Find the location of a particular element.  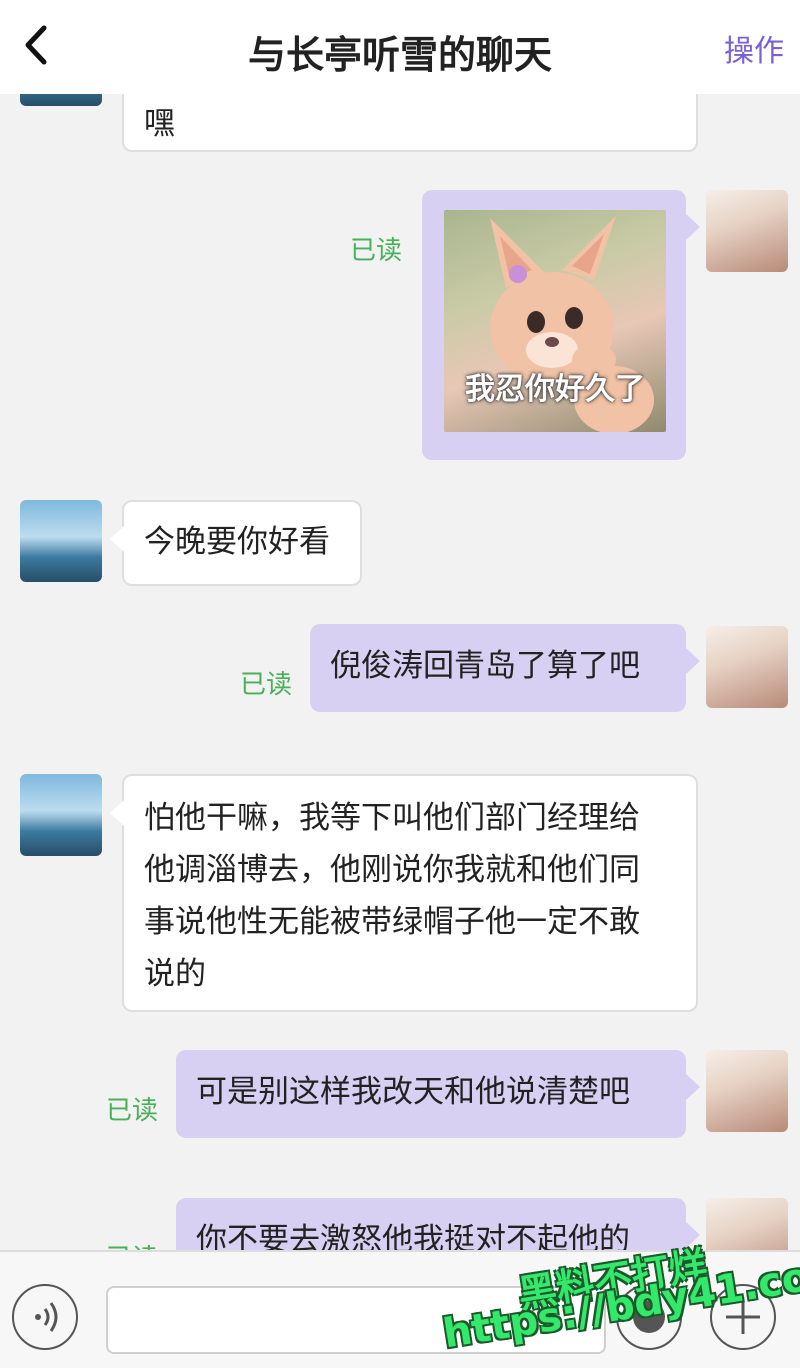

message-line: 怕他干嘛，我等下叫他们部门经理给 is located at coordinates (392, 818).